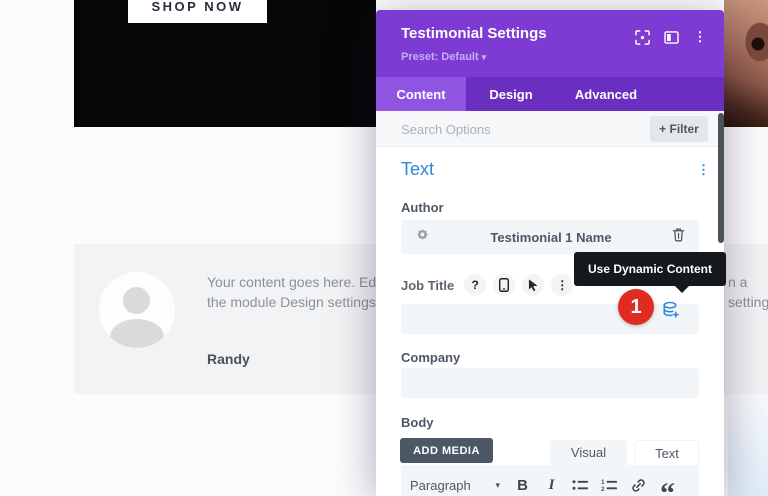 The width and height of the screenshot is (768, 496). Describe the element at coordinates (228, 359) in the screenshot. I see `testimonial-author-name: Randy` at that location.